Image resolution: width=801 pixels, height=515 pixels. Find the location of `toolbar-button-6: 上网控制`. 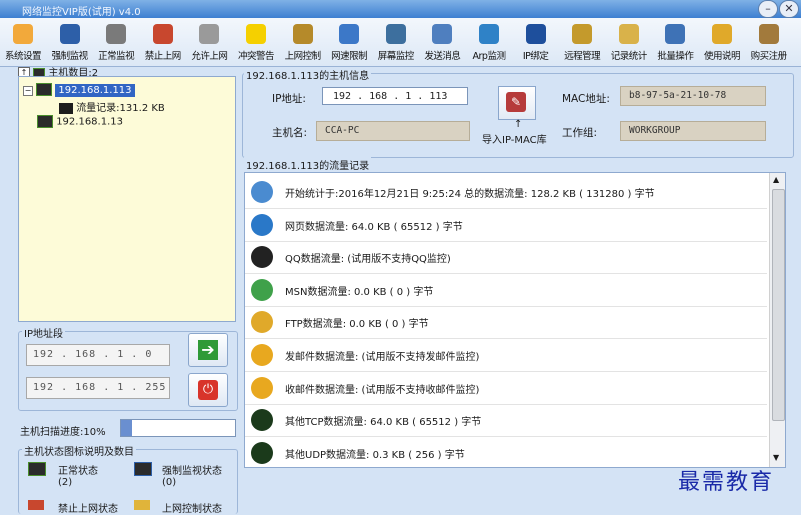

toolbar-button-6: 上网控制 is located at coordinates (303, 44).